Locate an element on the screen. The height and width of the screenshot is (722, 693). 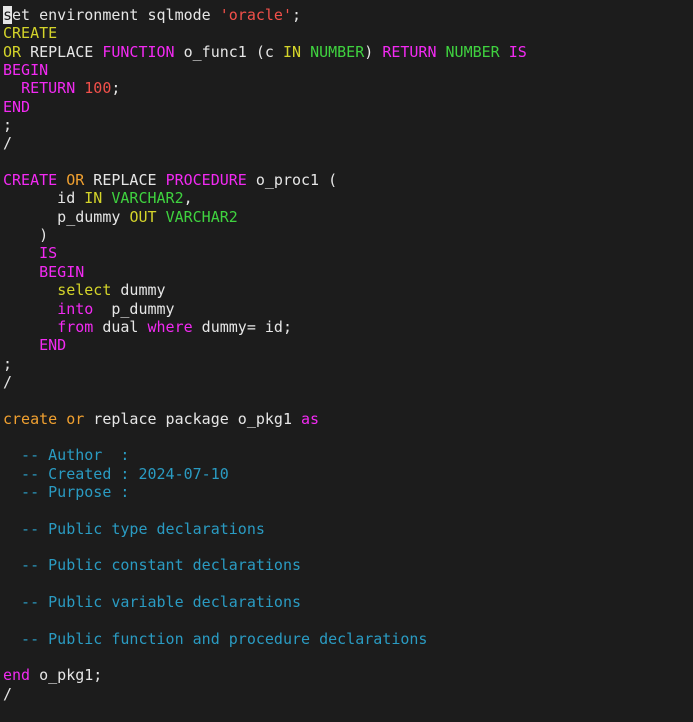
code-token: OR is located at coordinates (75, 180).